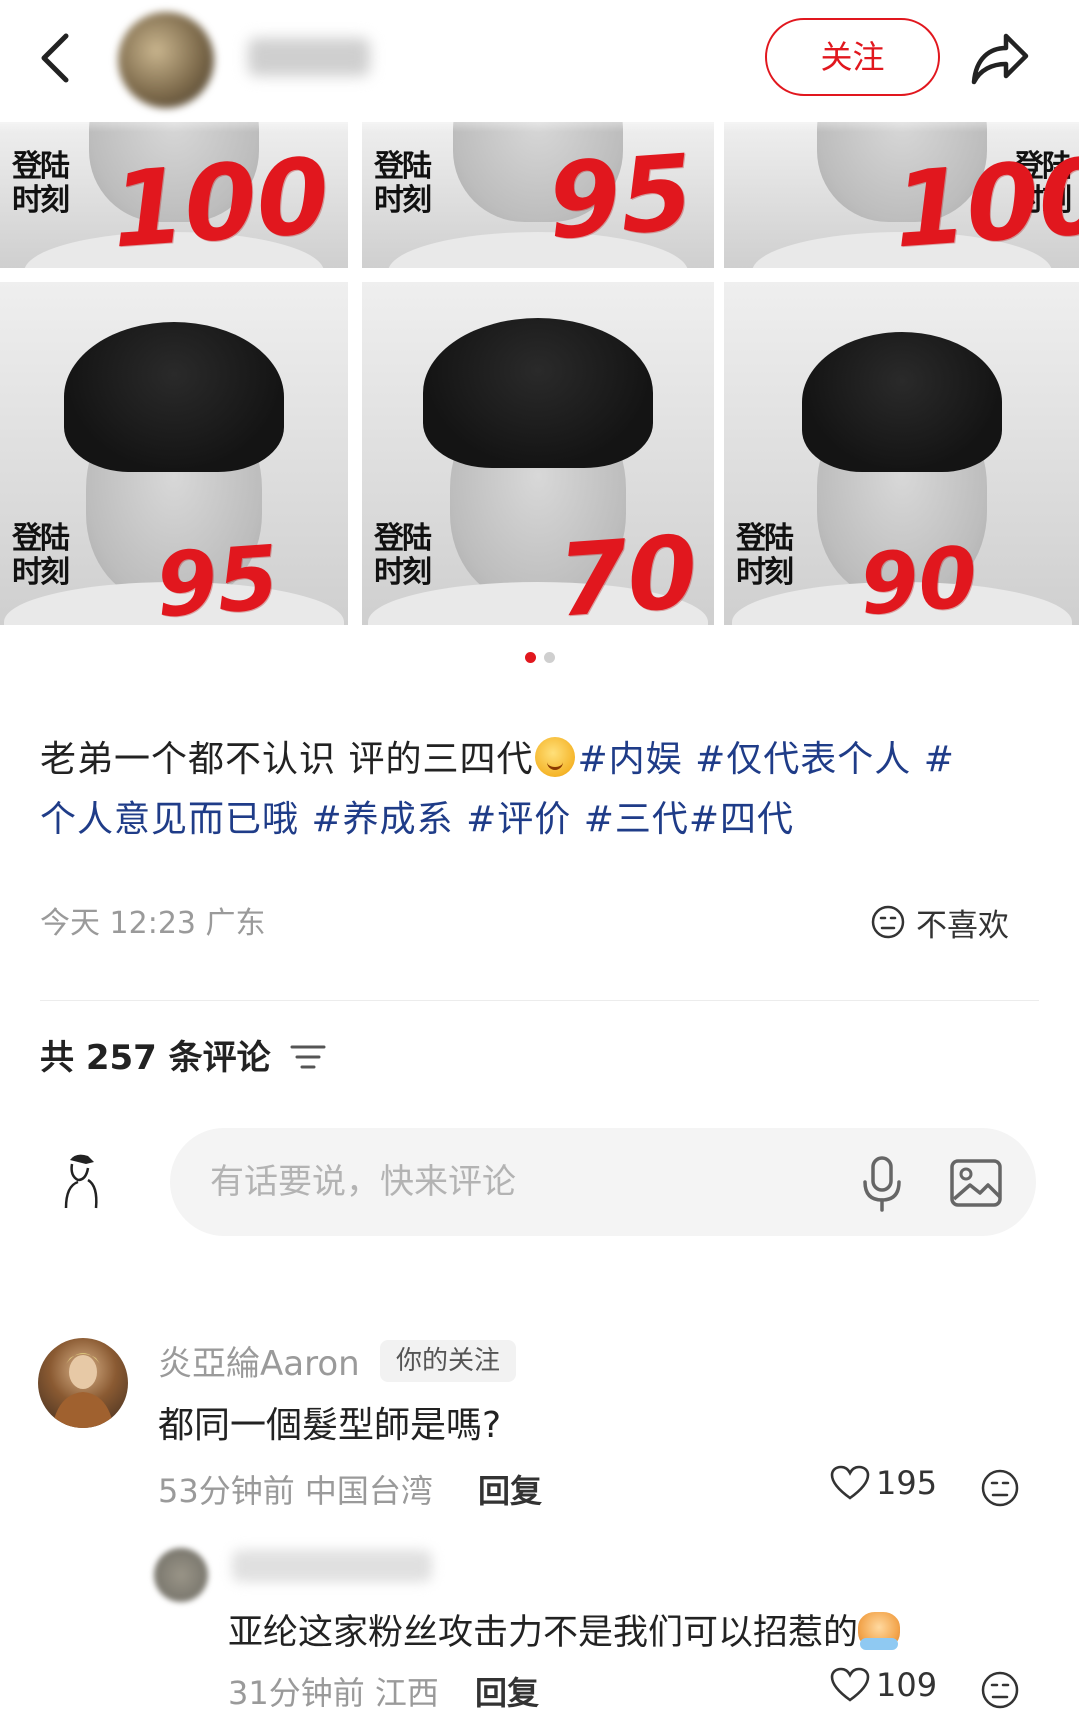  What do you see at coordinates (308, 1057) in the screenshot?
I see `sort-icon` at bounding box center [308, 1057].